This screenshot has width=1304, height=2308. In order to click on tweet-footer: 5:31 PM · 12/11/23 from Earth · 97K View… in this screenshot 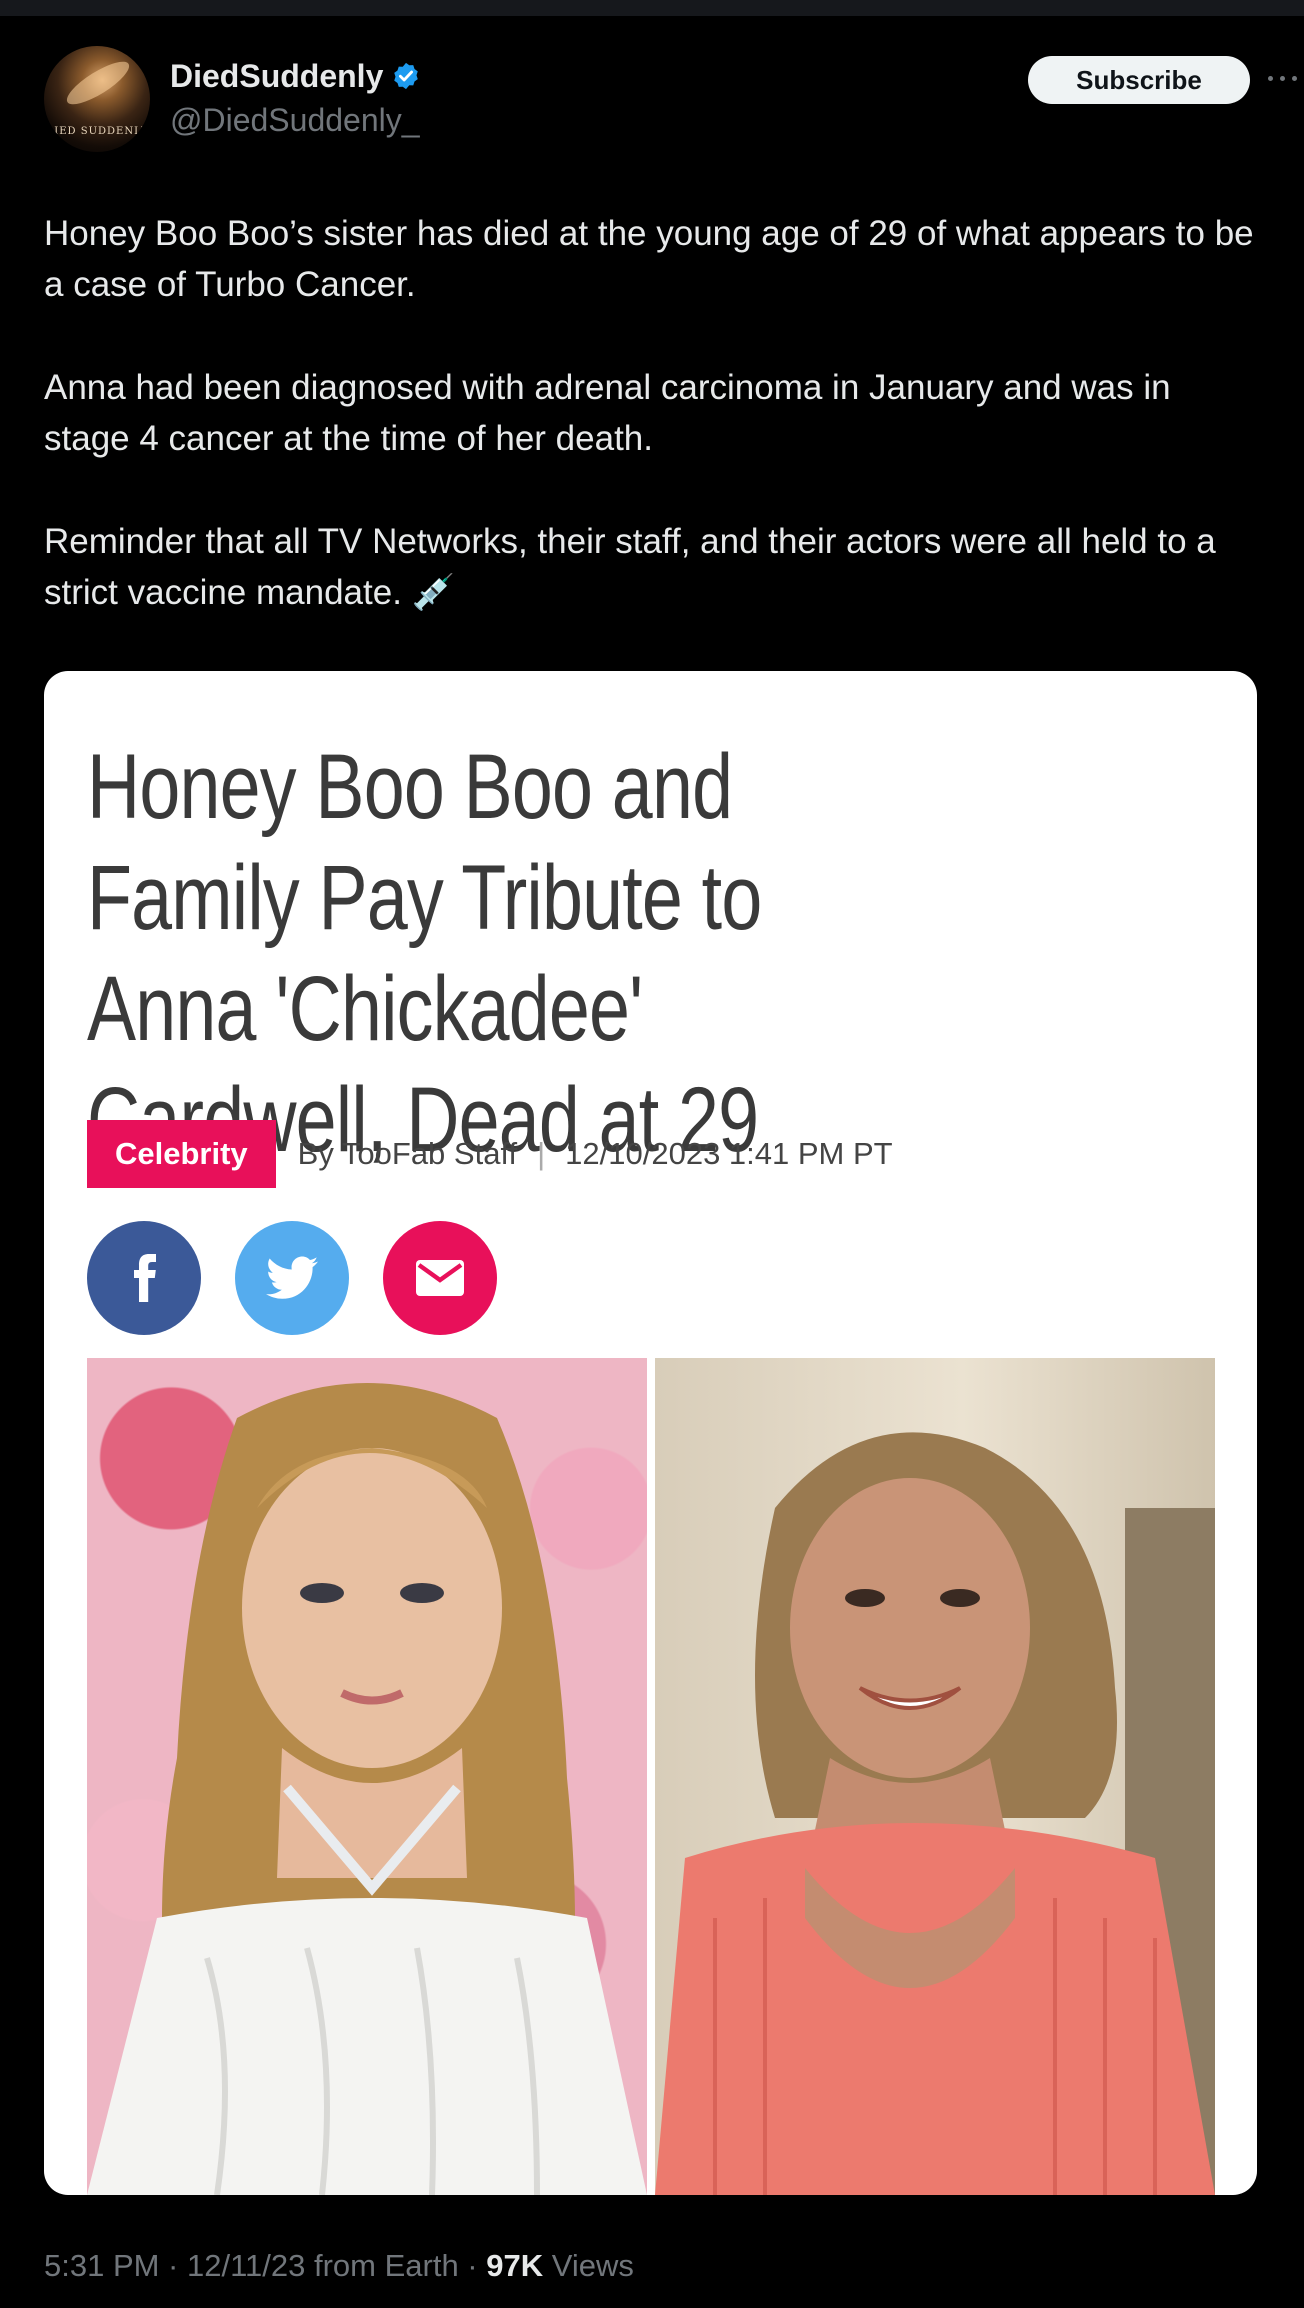, I will do `click(339, 2266)`.